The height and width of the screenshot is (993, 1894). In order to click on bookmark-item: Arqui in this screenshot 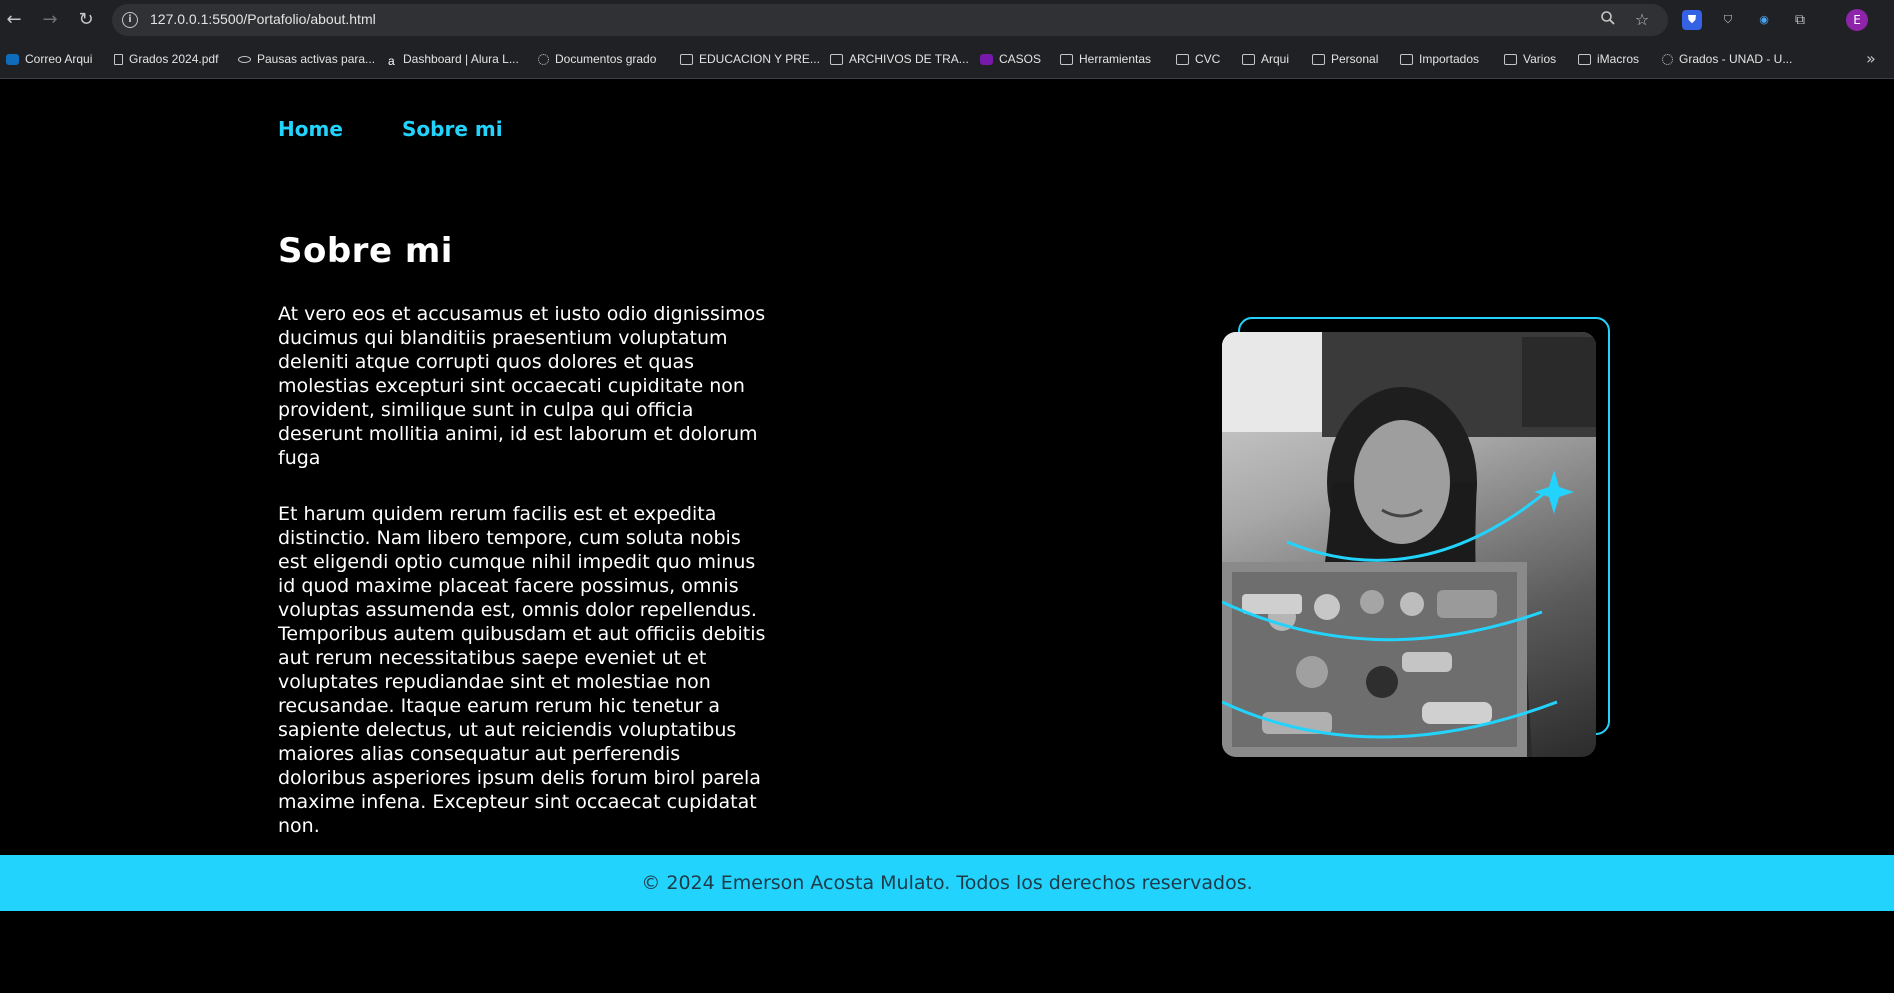, I will do `click(1265, 59)`.